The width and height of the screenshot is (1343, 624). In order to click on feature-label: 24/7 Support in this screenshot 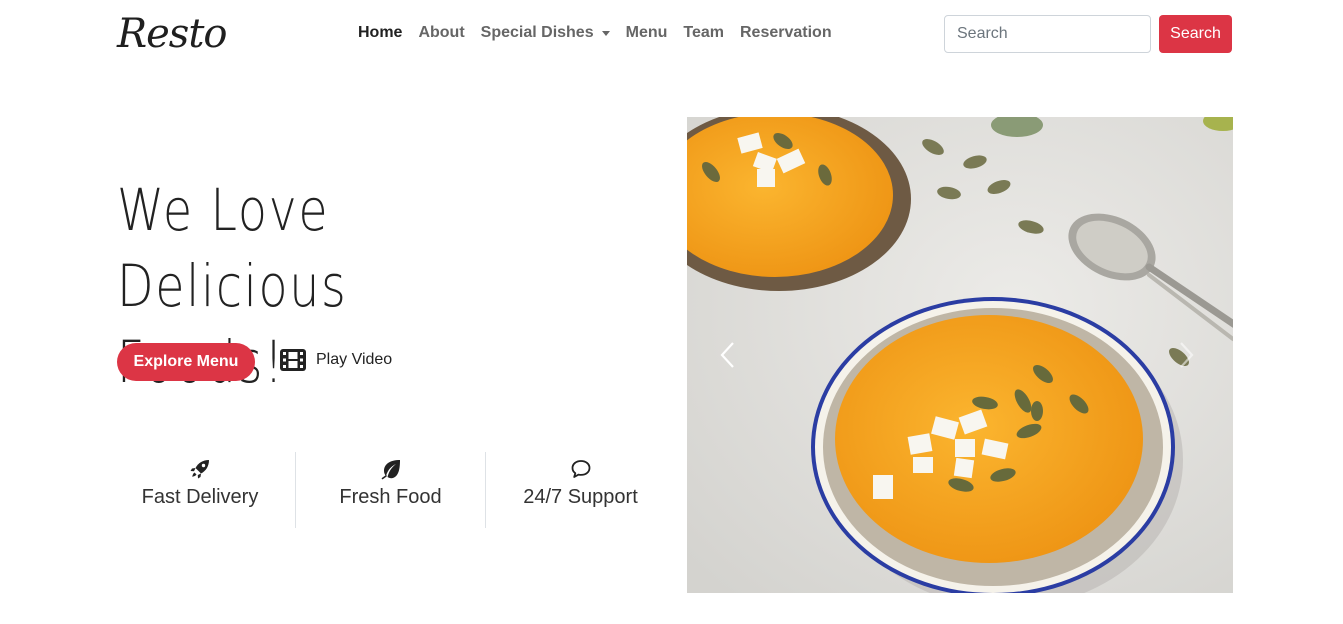, I will do `click(580, 497)`.